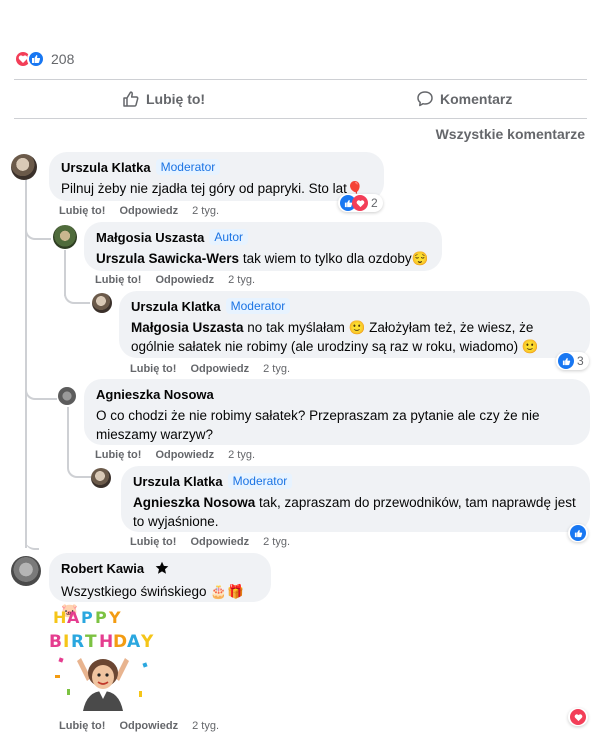 Image resolution: width=601 pixels, height=741 pixels. I want to click on mention: Urszula Sawicka-Wers, so click(167, 258).